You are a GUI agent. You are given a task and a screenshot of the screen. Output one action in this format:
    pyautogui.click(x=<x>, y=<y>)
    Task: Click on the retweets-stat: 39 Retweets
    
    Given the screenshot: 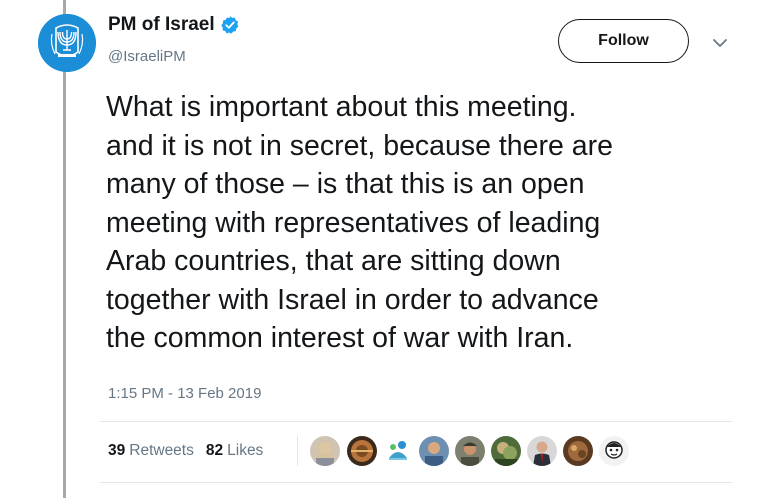 What is the action you would take?
    pyautogui.click(x=151, y=451)
    